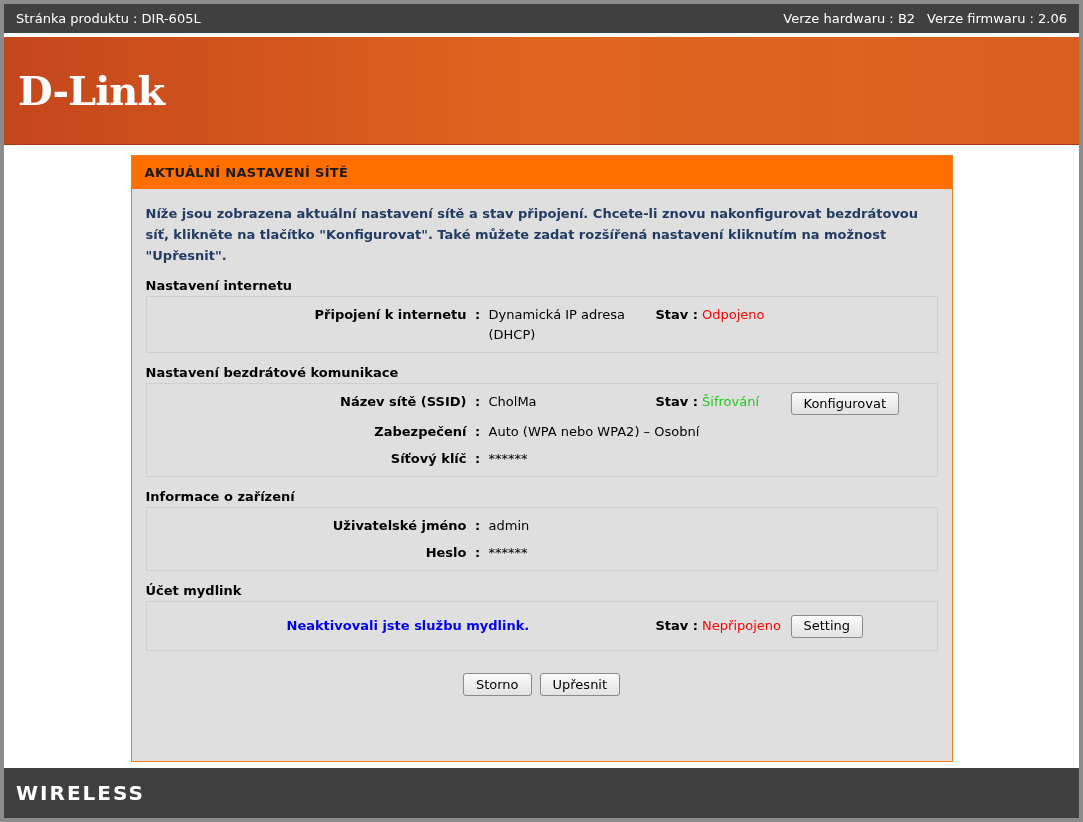  What do you see at coordinates (733, 315) in the screenshot?
I see `status-value: Odpojeno` at bounding box center [733, 315].